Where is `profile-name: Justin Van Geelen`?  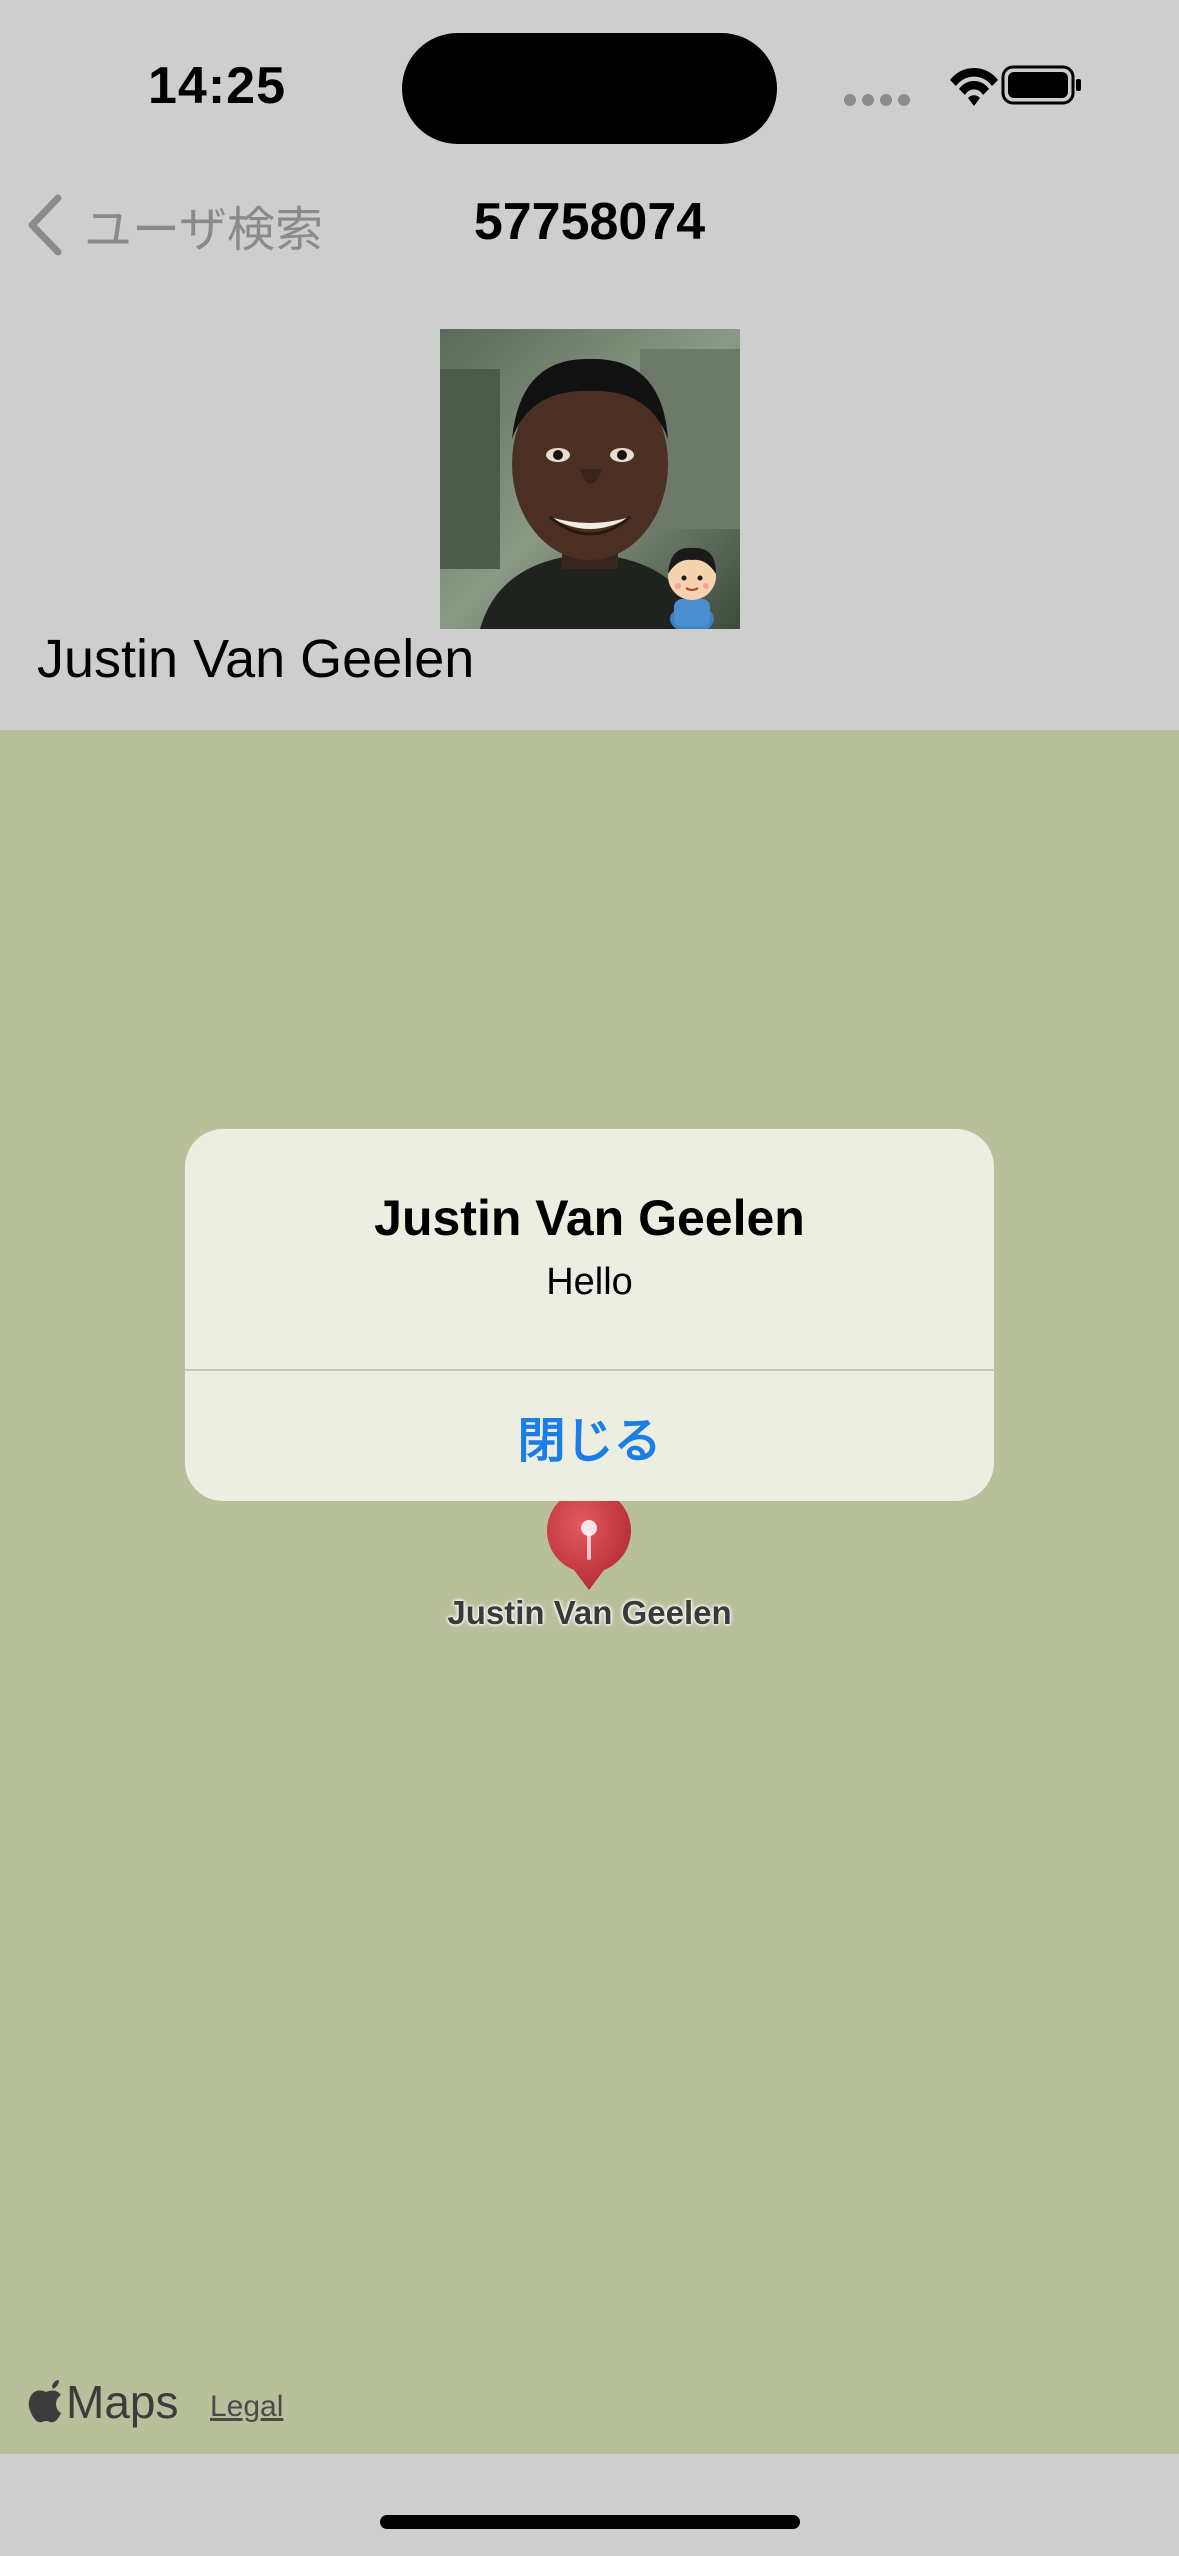
profile-name: Justin Van Geelen is located at coordinates (256, 659).